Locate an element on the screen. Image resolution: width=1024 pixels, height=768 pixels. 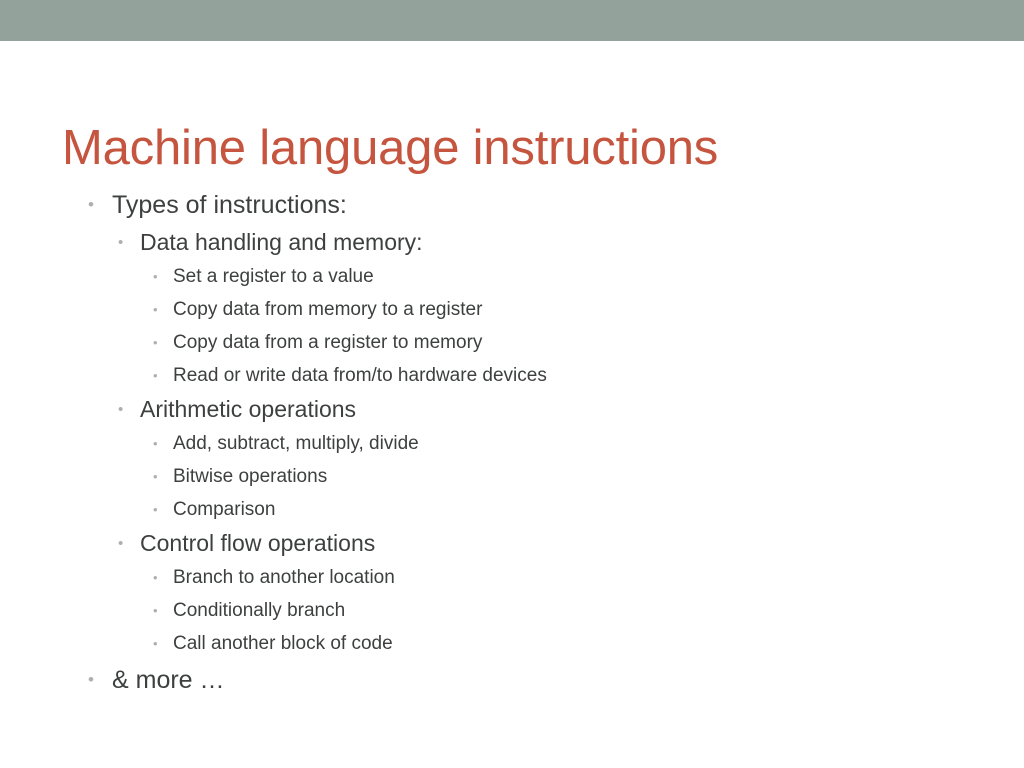
bullet-item-label: Add, subtract, multiply, divide is located at coordinates (296, 443).